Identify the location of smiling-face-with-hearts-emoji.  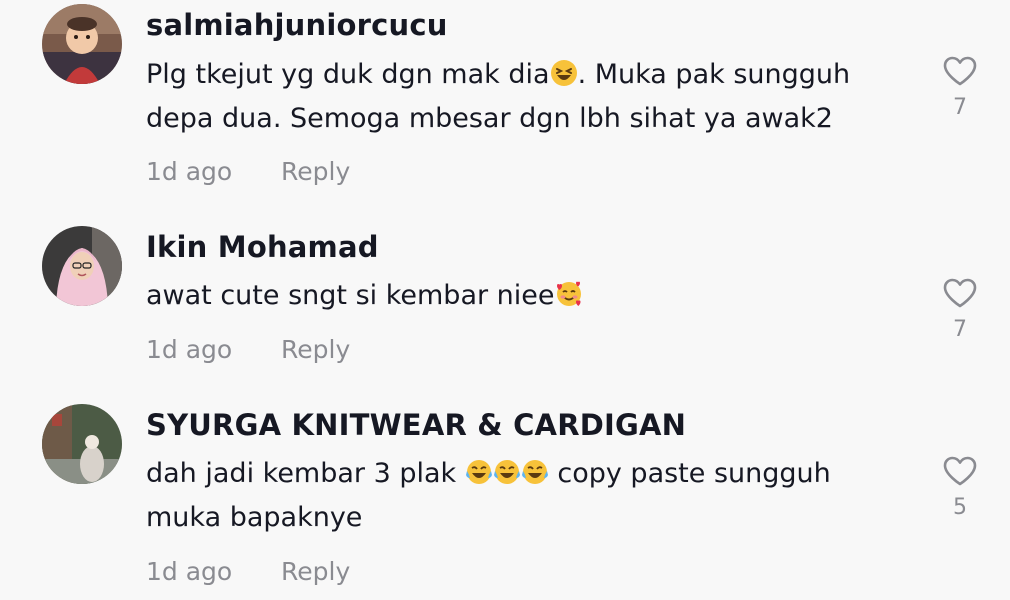
(568, 293).